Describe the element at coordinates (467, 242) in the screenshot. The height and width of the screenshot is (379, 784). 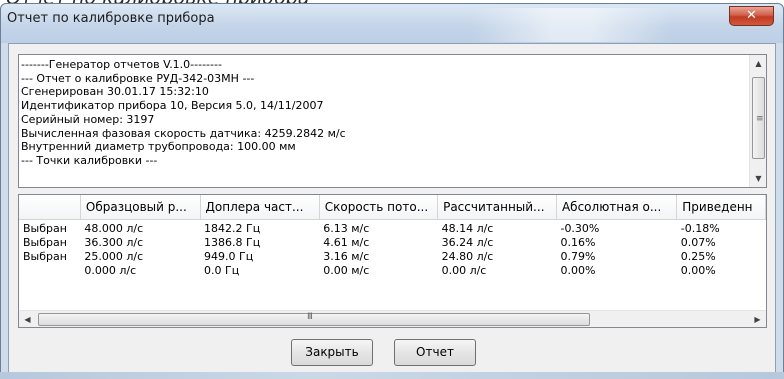
I see `table-cell: 36.24 л/с` at that location.